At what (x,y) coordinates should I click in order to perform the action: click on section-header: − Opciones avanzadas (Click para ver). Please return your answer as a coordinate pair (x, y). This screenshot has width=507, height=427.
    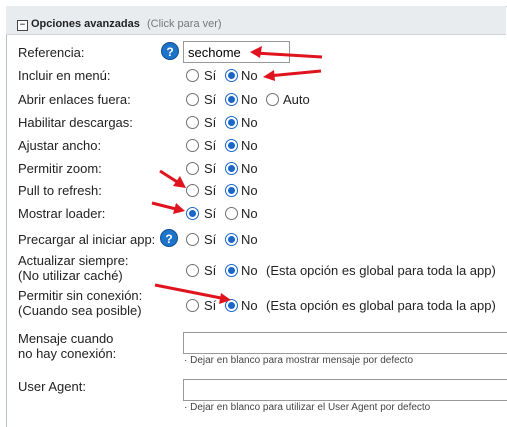
    Looking at the image, I should click on (256, 20).